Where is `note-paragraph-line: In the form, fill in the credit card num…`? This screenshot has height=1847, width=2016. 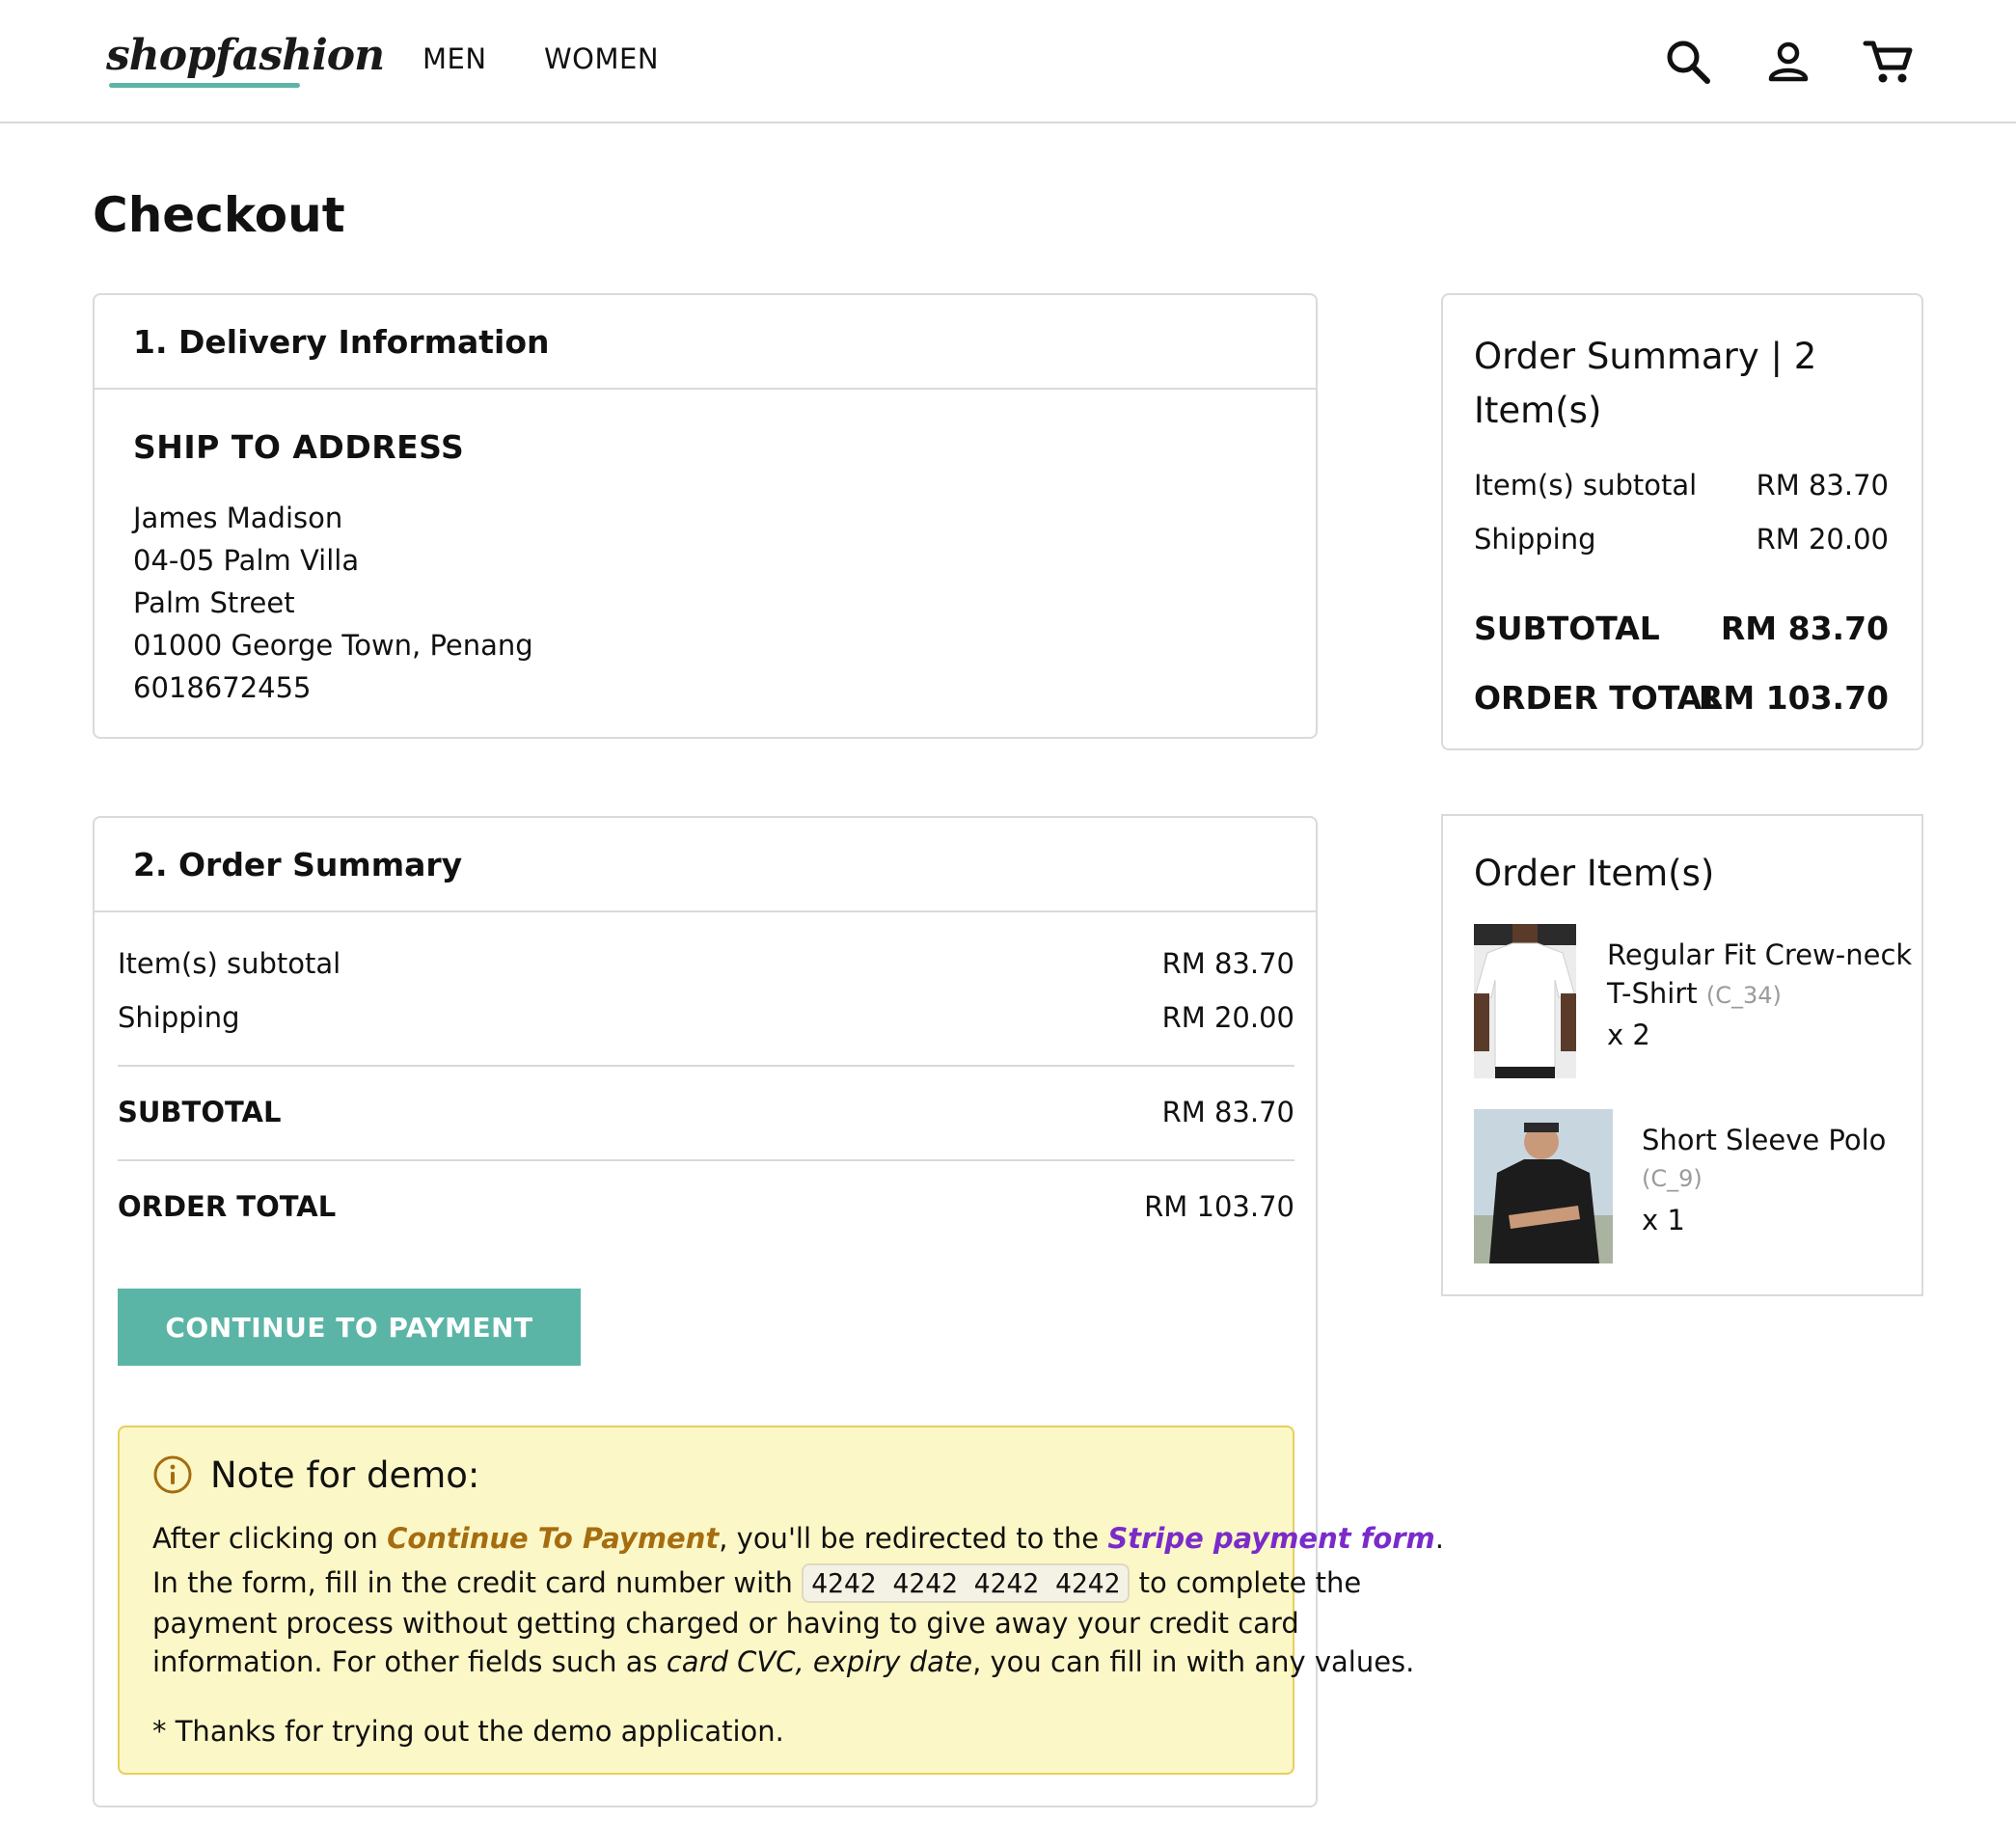
note-paragraph-line: In the form, fill in the credit card num… is located at coordinates (757, 1583).